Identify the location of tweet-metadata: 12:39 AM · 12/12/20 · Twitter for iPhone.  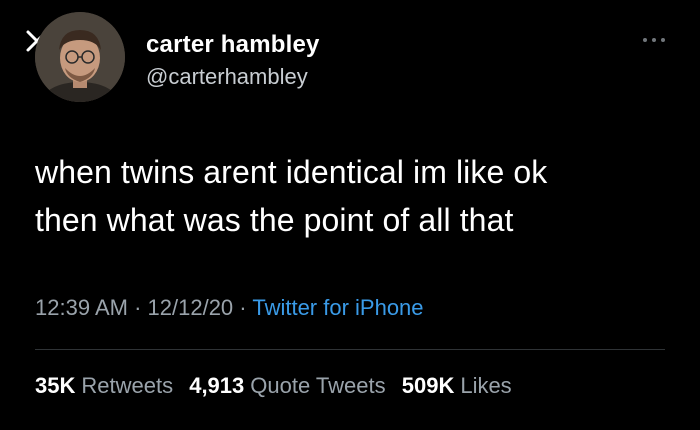
(229, 308).